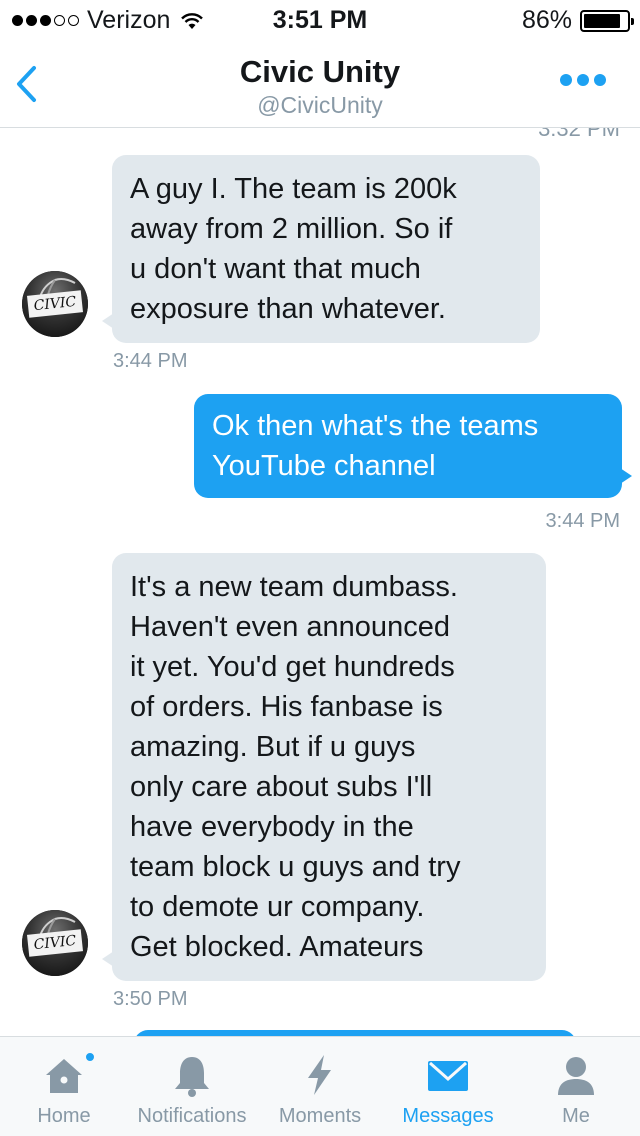 The height and width of the screenshot is (1136, 640). Describe the element at coordinates (579, 134) in the screenshot. I see `message-timestamp: 3:32 PM` at that location.